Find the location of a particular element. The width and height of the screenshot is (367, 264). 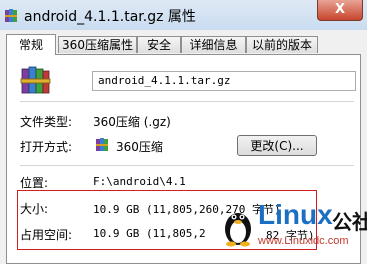

location-value: F:\android\4.1 is located at coordinates (139, 181).